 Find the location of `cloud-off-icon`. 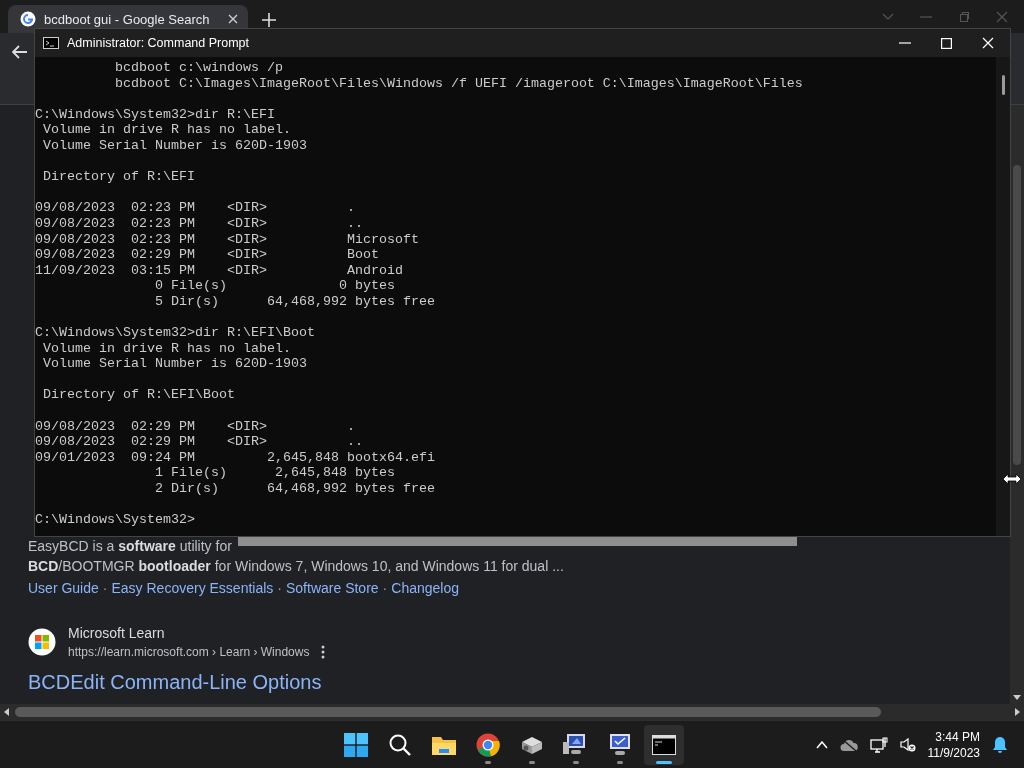

cloud-off-icon is located at coordinates (848, 744).